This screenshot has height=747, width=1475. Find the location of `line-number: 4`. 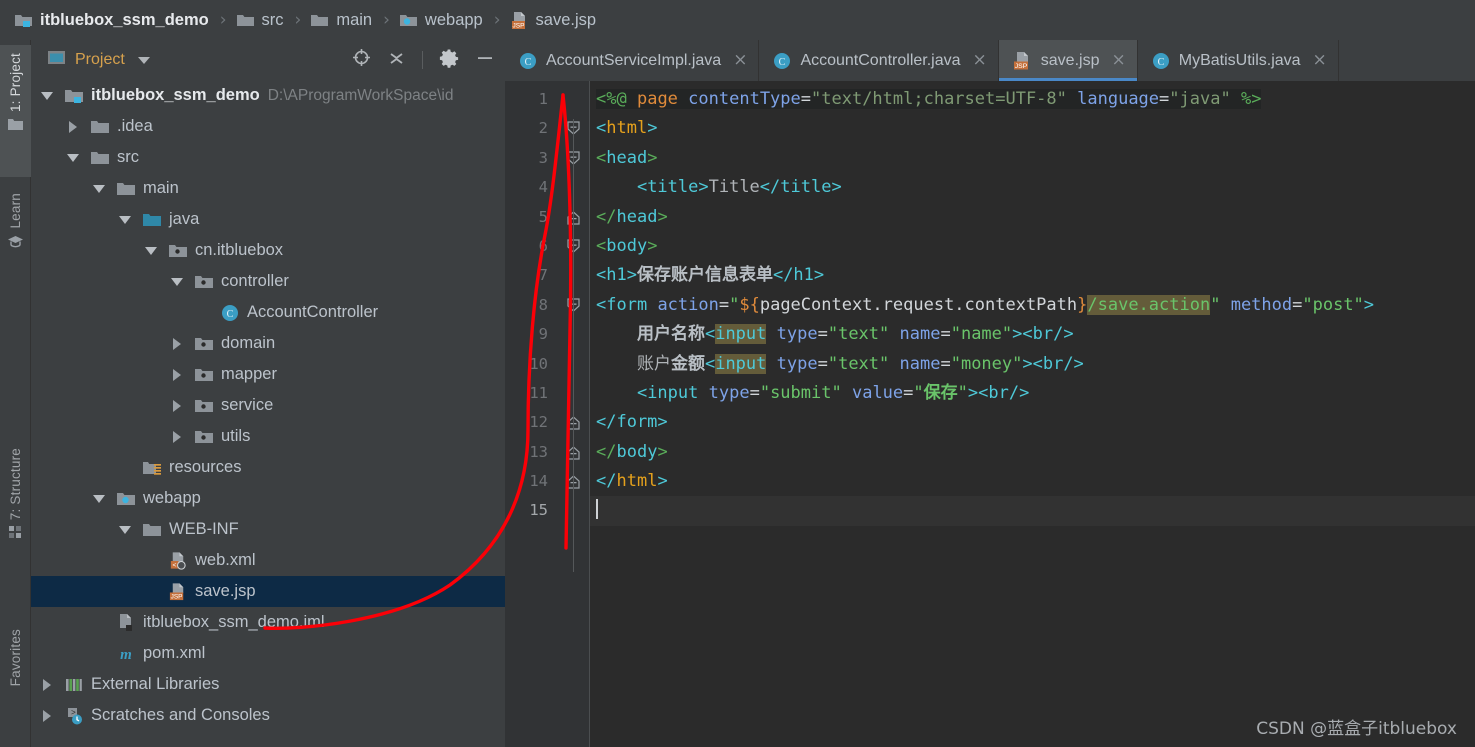

line-number: 4 is located at coordinates (543, 187).